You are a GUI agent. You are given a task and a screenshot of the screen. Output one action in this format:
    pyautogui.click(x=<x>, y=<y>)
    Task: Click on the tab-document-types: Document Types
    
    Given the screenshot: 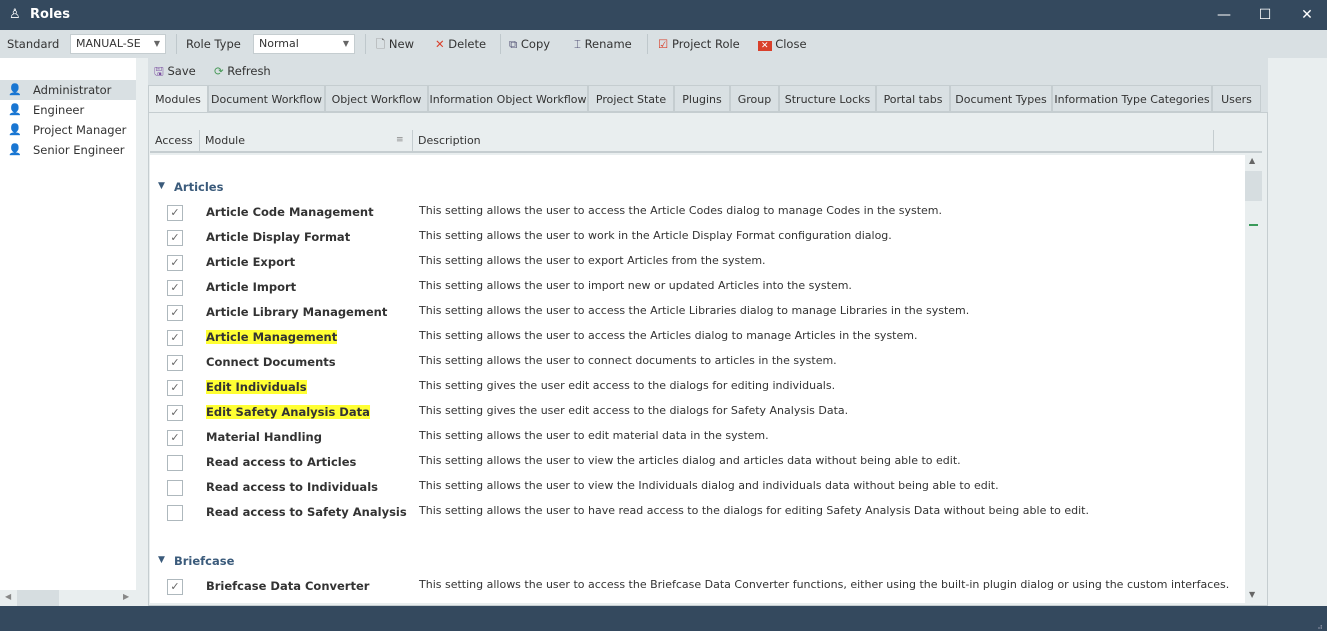 What is the action you would take?
    pyautogui.click(x=1001, y=98)
    